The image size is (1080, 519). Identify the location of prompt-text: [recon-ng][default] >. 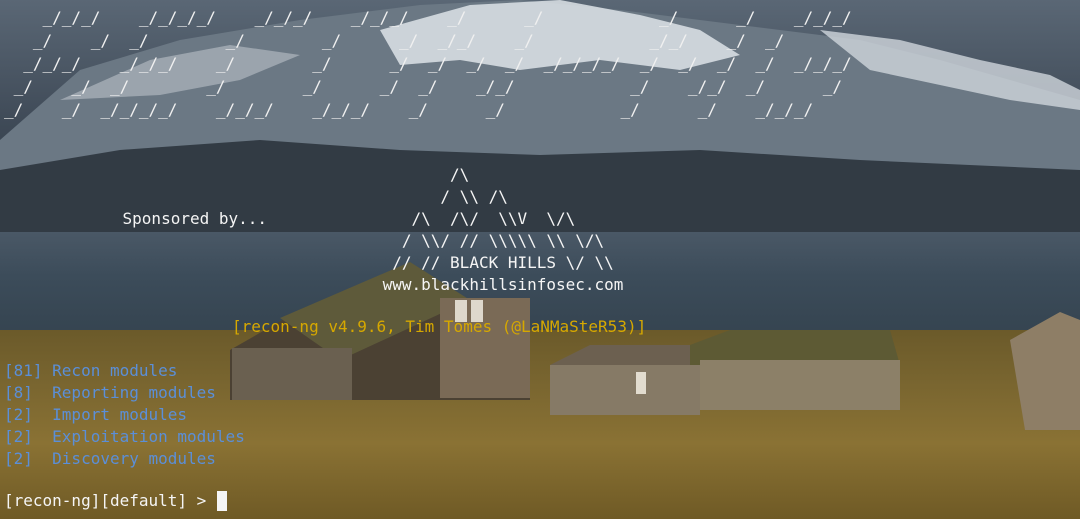
(105, 500).